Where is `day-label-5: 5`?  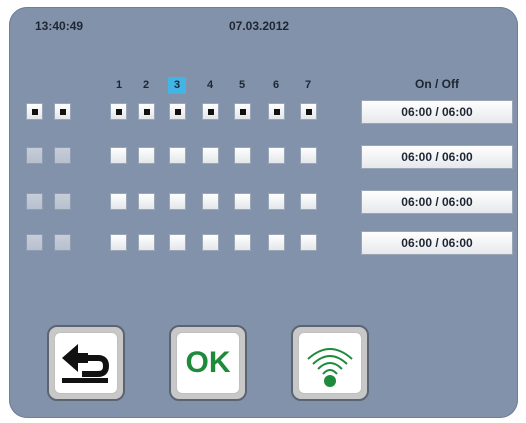
day-label-5: 5 is located at coordinates (242, 85).